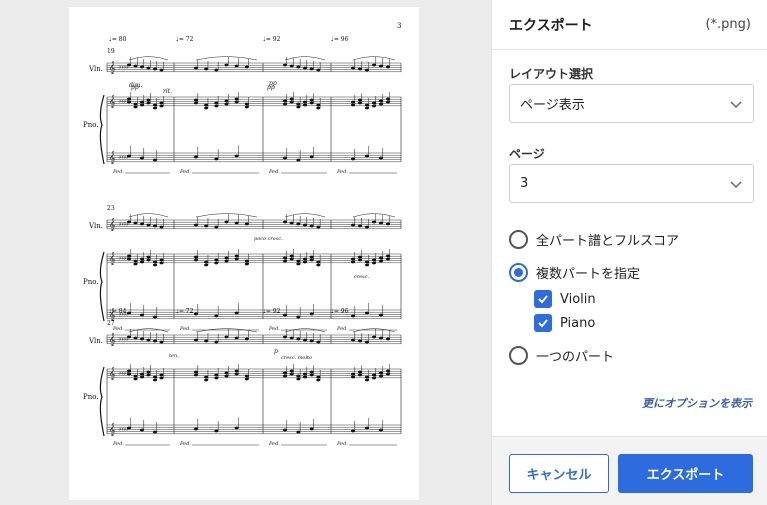 Image resolution: width=767 pixels, height=505 pixels. What do you see at coordinates (112, 101) in the screenshot?
I see `clef: 𝄞` at bounding box center [112, 101].